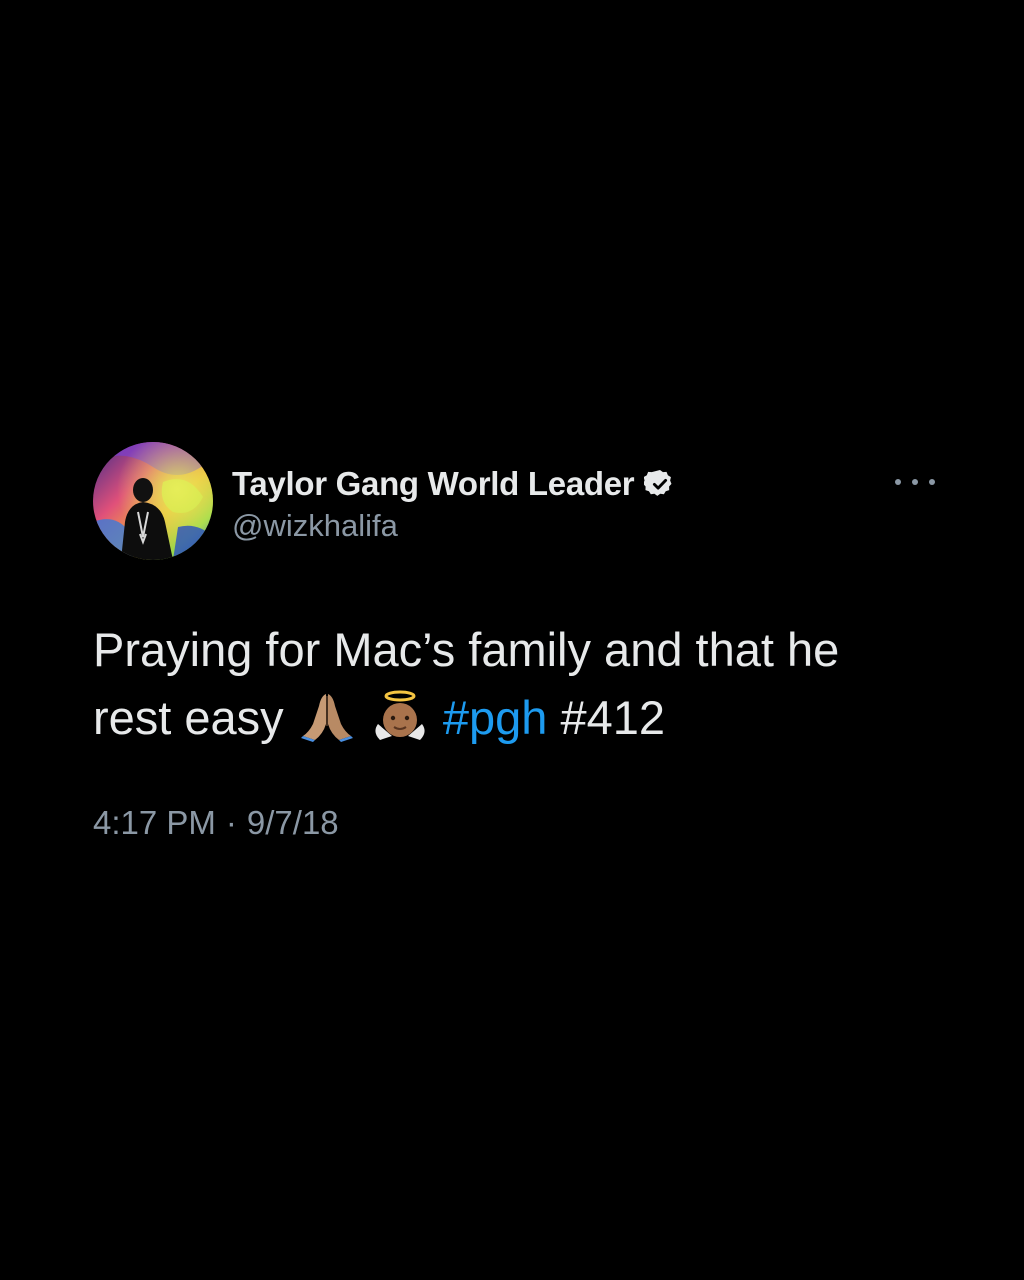 The image size is (1024, 1280). What do you see at coordinates (454, 526) in the screenshot?
I see `handle: @wizkhalifa` at bounding box center [454, 526].